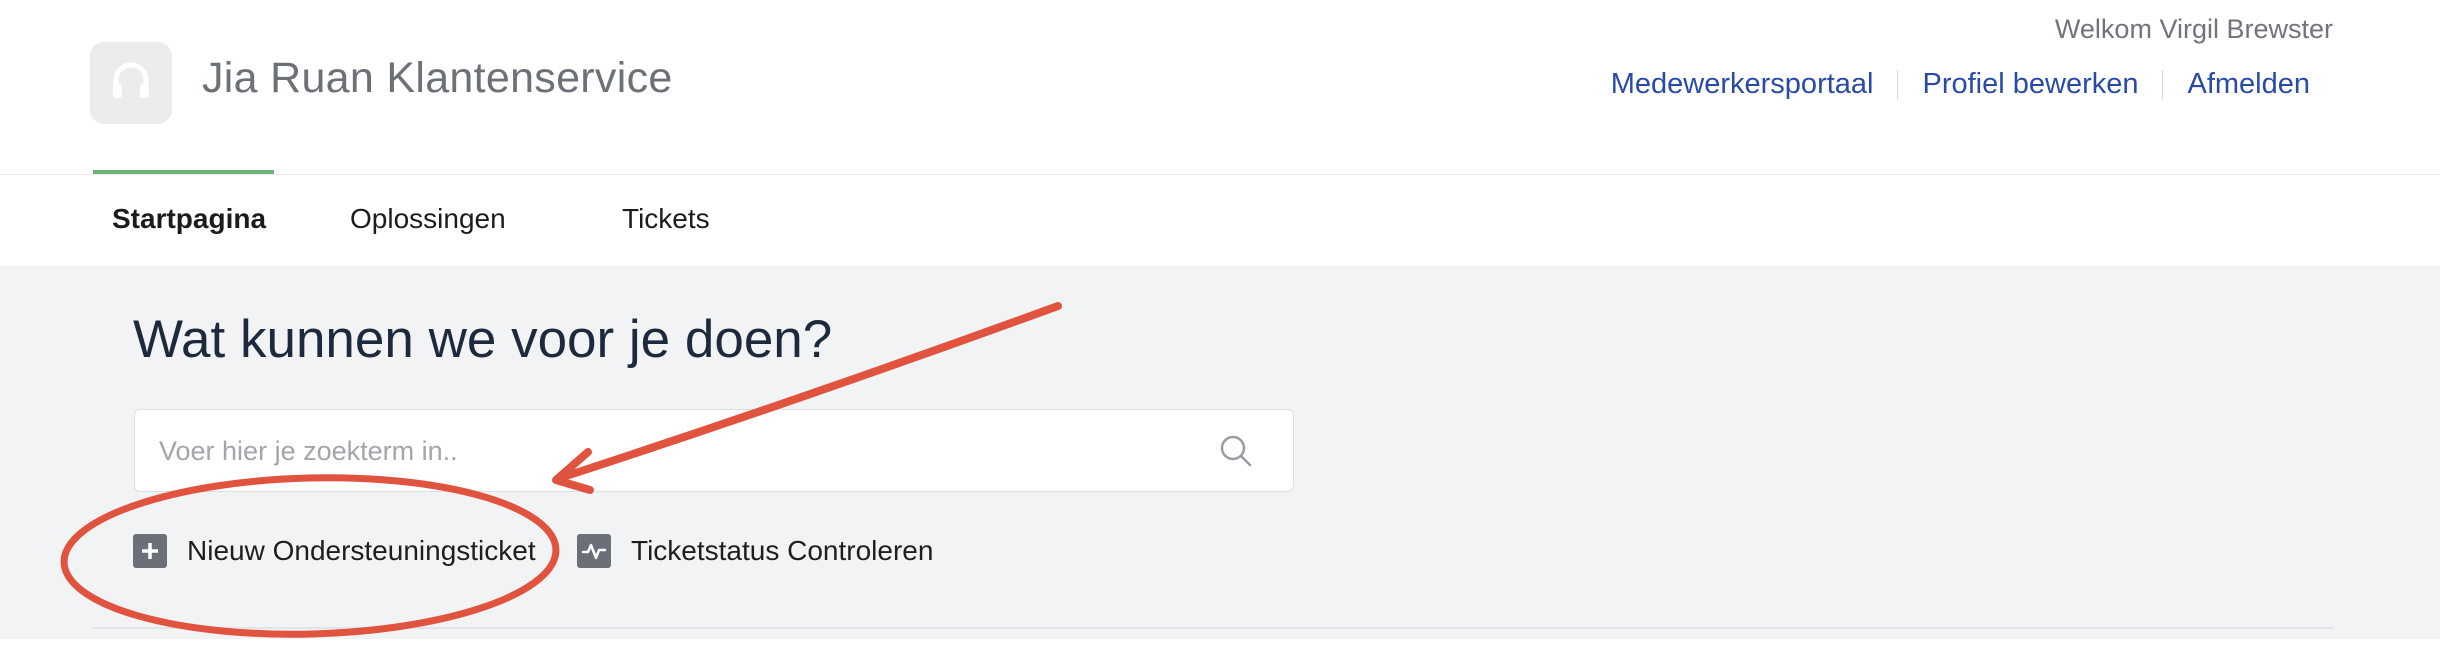 The height and width of the screenshot is (666, 2440). Describe the element at coordinates (684, 451) in the screenshot. I see `search-input` at that location.